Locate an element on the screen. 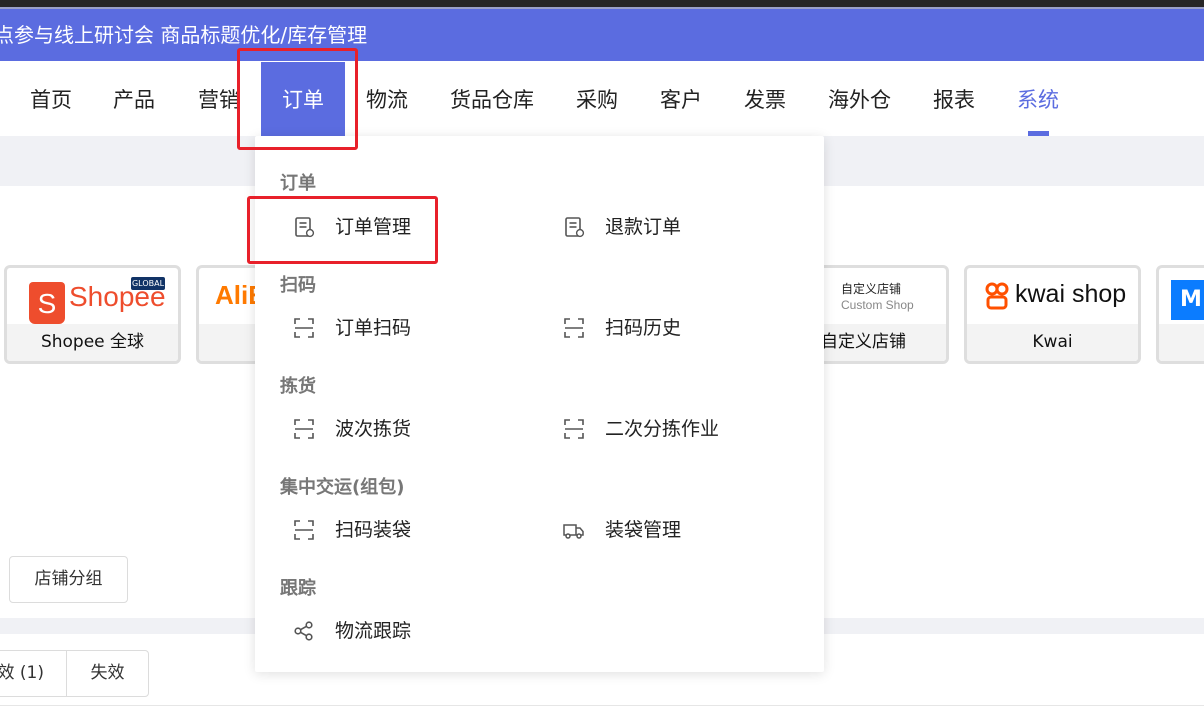  menu-item-wave-picking: 波次拣货 is located at coordinates (382, 429).